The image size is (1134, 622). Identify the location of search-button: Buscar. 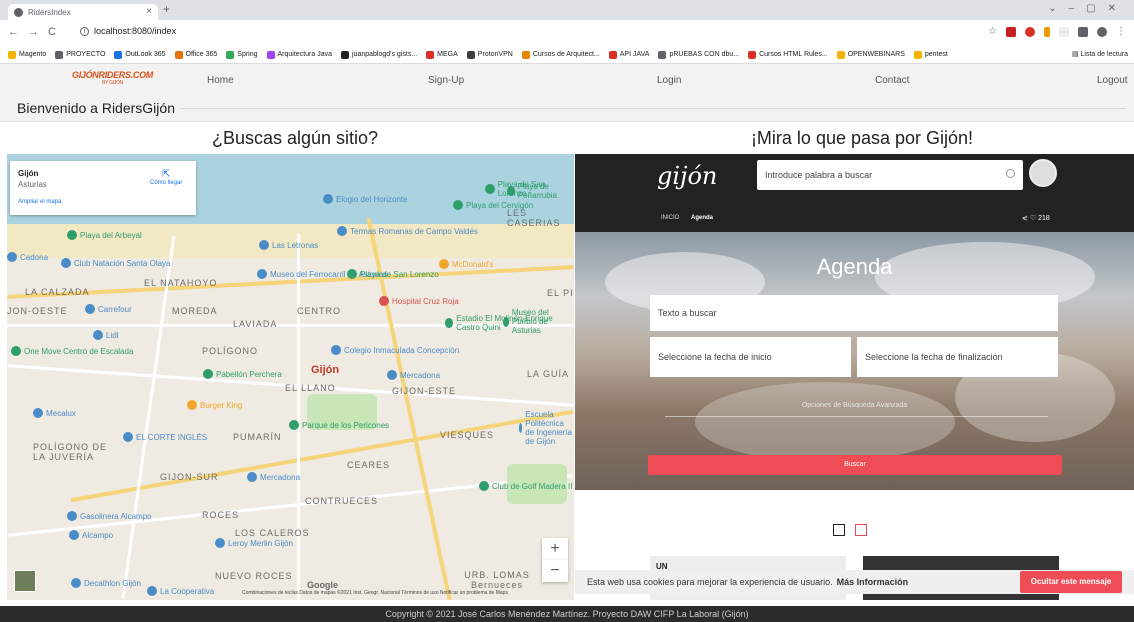
(855, 465).